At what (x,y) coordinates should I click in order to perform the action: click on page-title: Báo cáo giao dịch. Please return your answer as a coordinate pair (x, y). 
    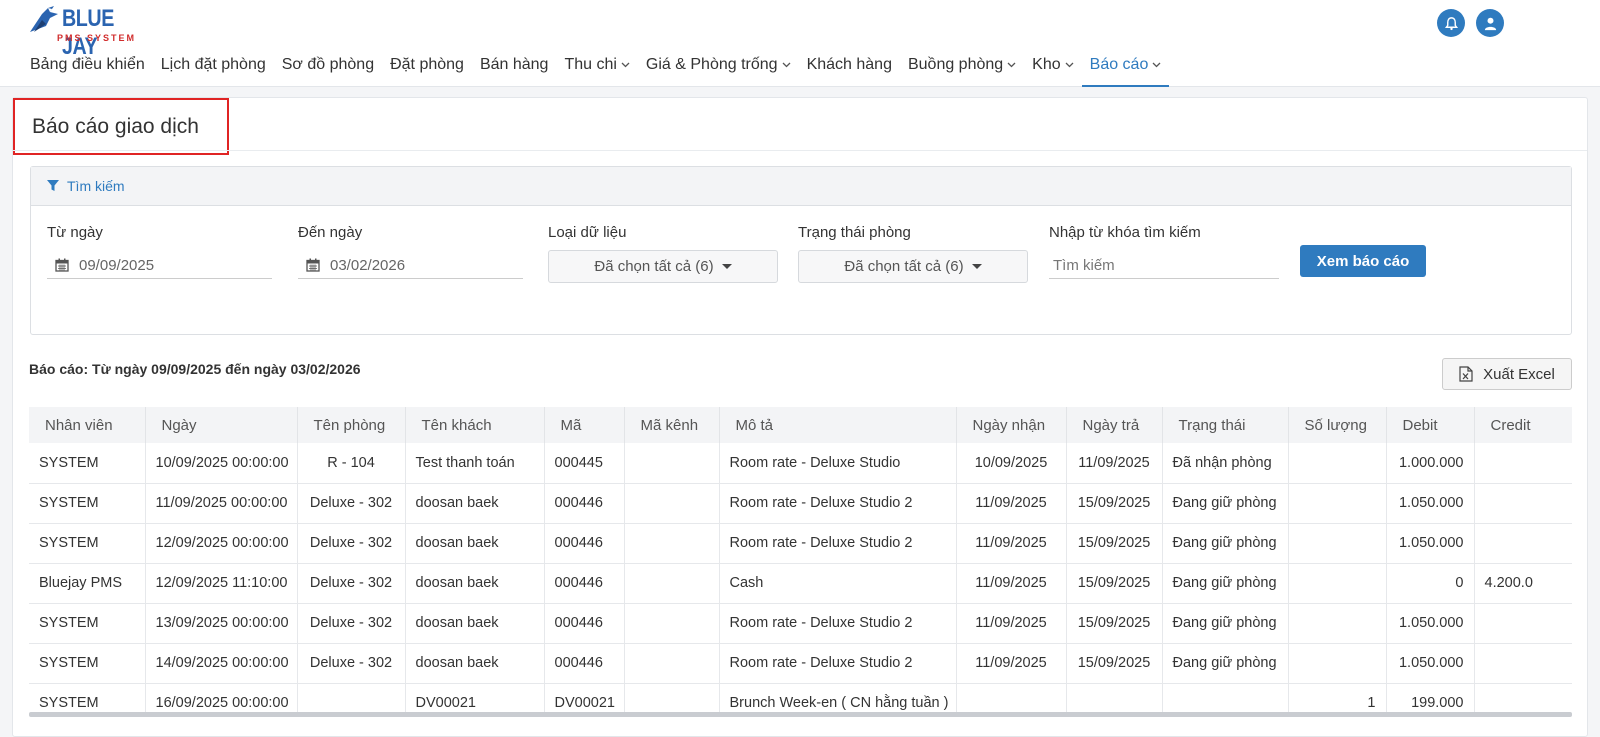
    Looking at the image, I should click on (115, 126).